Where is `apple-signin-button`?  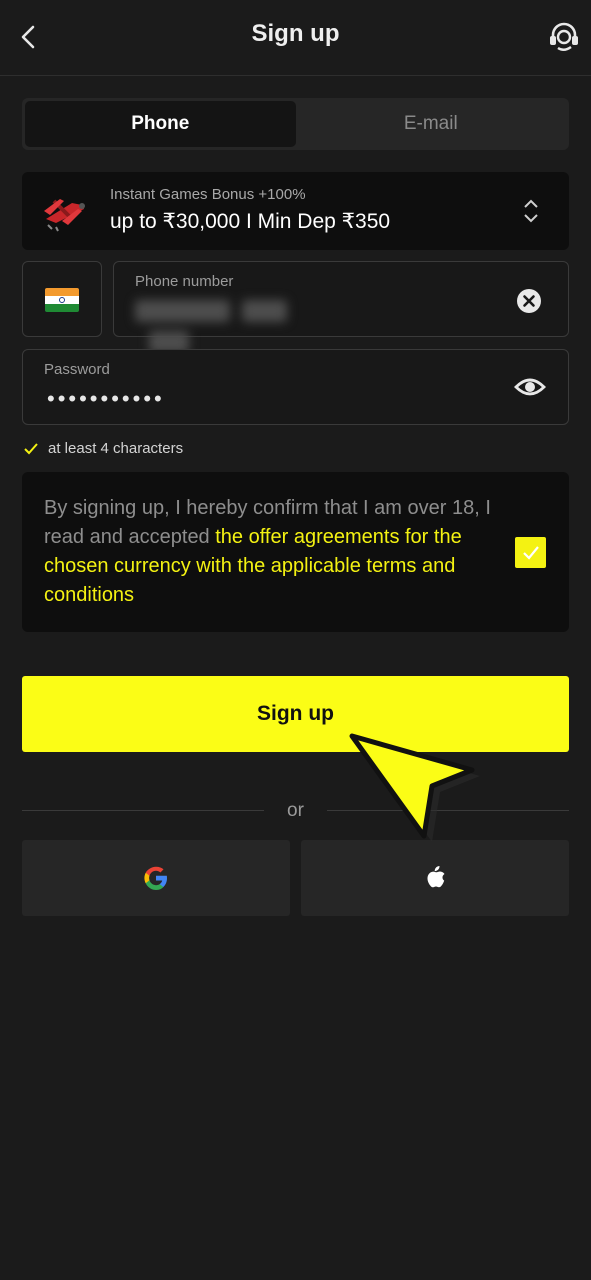
apple-signin-button is located at coordinates (435, 878).